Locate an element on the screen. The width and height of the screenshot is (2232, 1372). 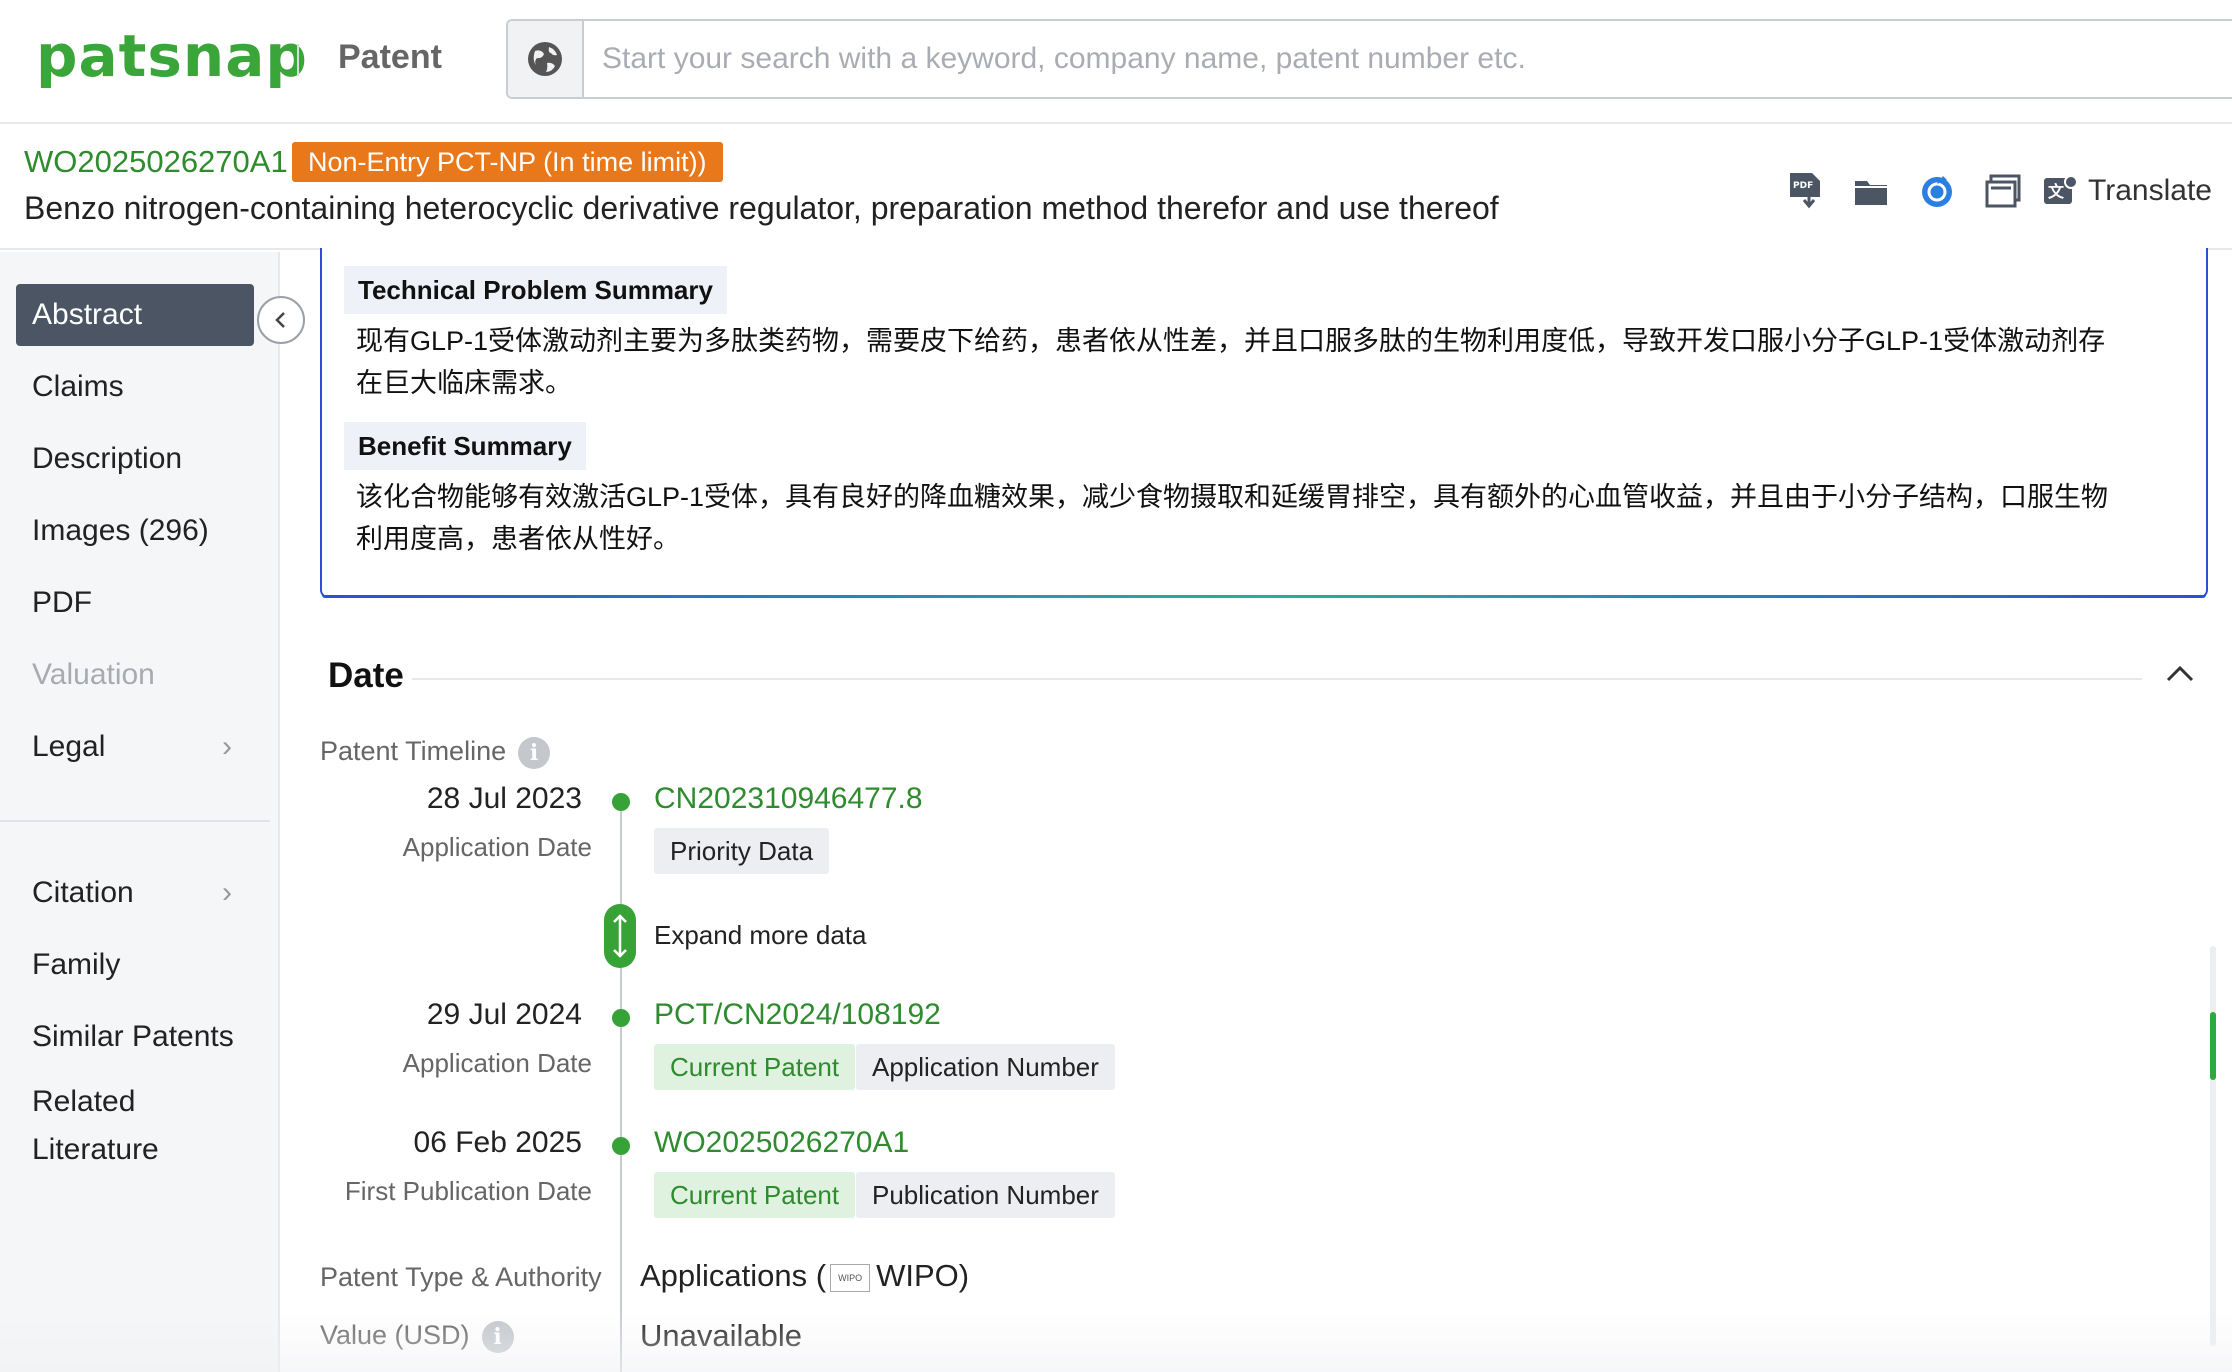
nav-literature-label: Literature is located at coordinates (143, 1150).